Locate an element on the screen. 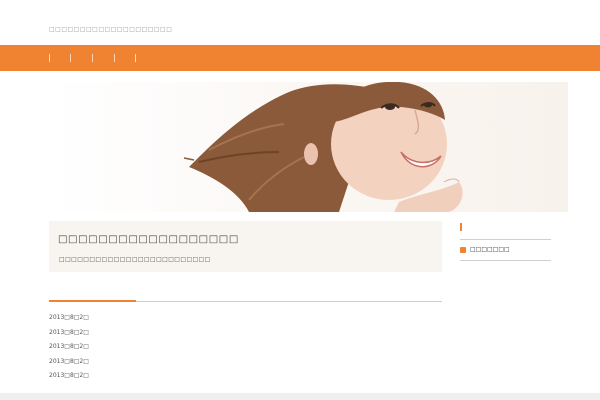 The width and height of the screenshot is (600, 400). square-bullet-icon is located at coordinates (463, 250).